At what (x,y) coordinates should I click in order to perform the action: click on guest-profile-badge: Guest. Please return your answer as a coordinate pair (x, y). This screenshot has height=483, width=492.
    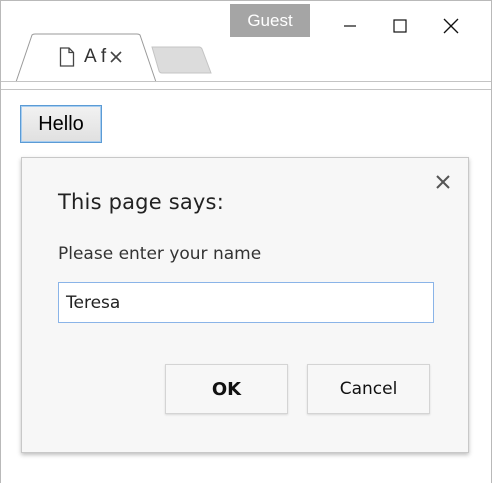
    Looking at the image, I should click on (270, 20).